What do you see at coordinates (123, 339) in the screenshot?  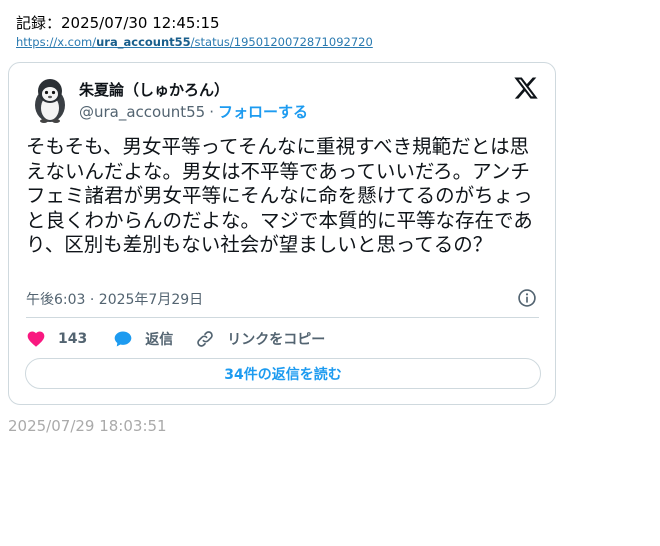 I see `reply-bubble-icon` at bounding box center [123, 339].